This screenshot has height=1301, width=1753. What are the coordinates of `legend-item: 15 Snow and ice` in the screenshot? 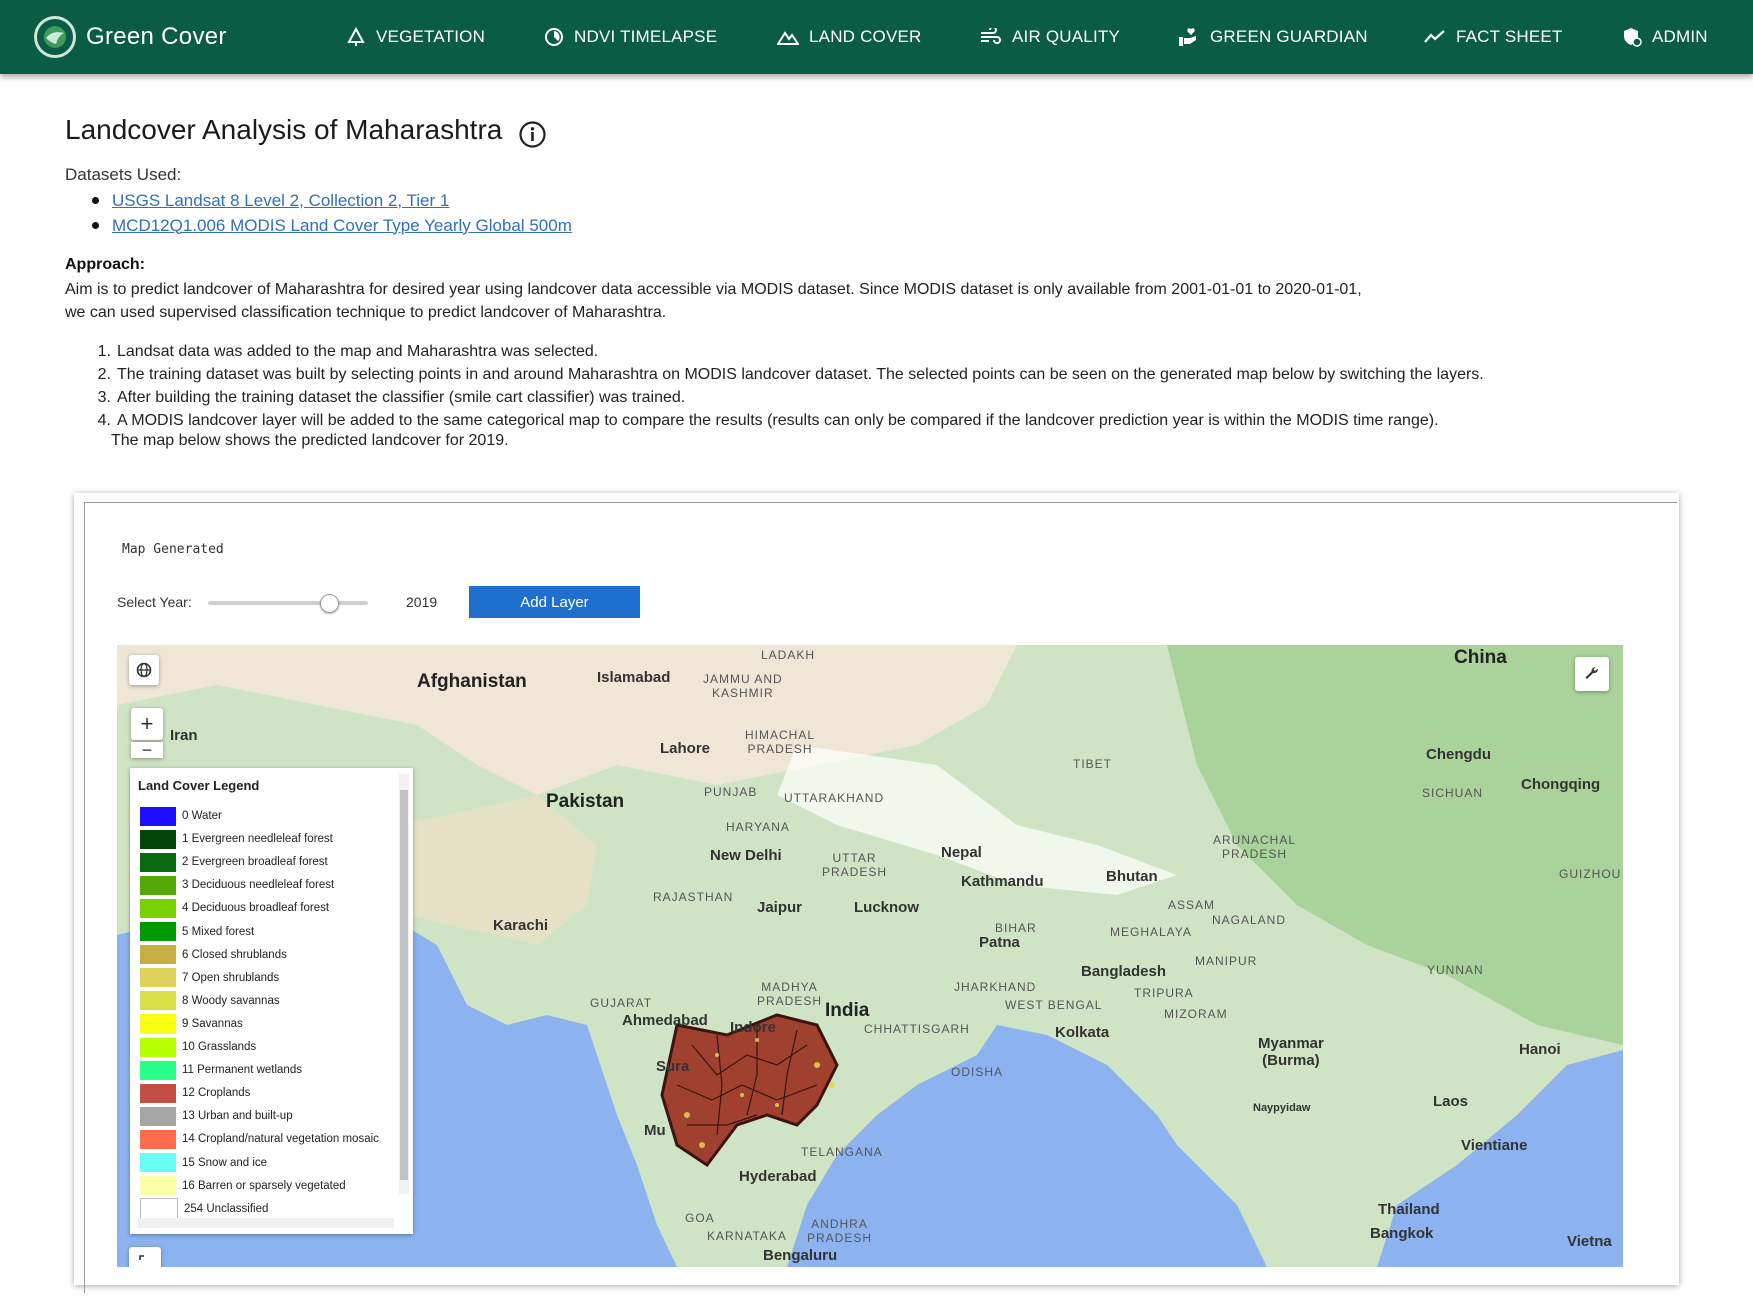 It's located at (203, 1163).